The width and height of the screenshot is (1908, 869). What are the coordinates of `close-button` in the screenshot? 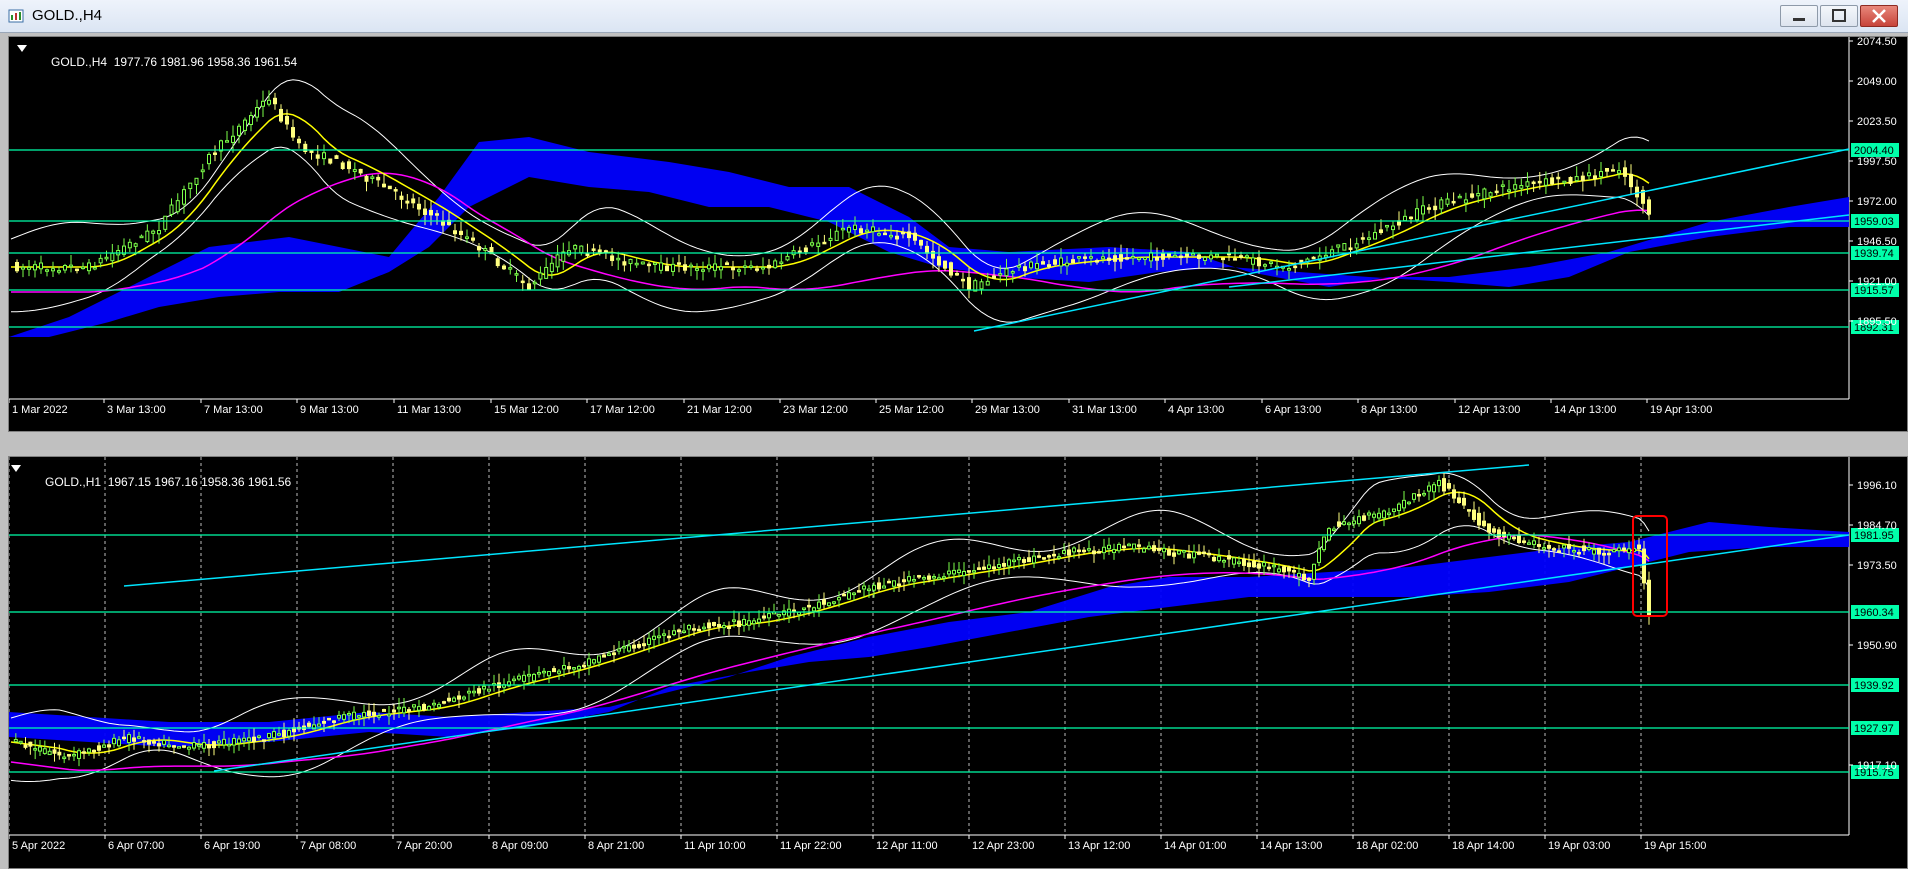 It's located at (1879, 16).